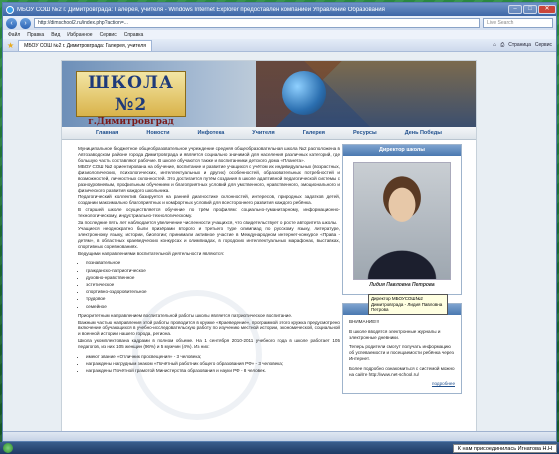  I want to click on menu-edit: Правка, so click(35, 35).